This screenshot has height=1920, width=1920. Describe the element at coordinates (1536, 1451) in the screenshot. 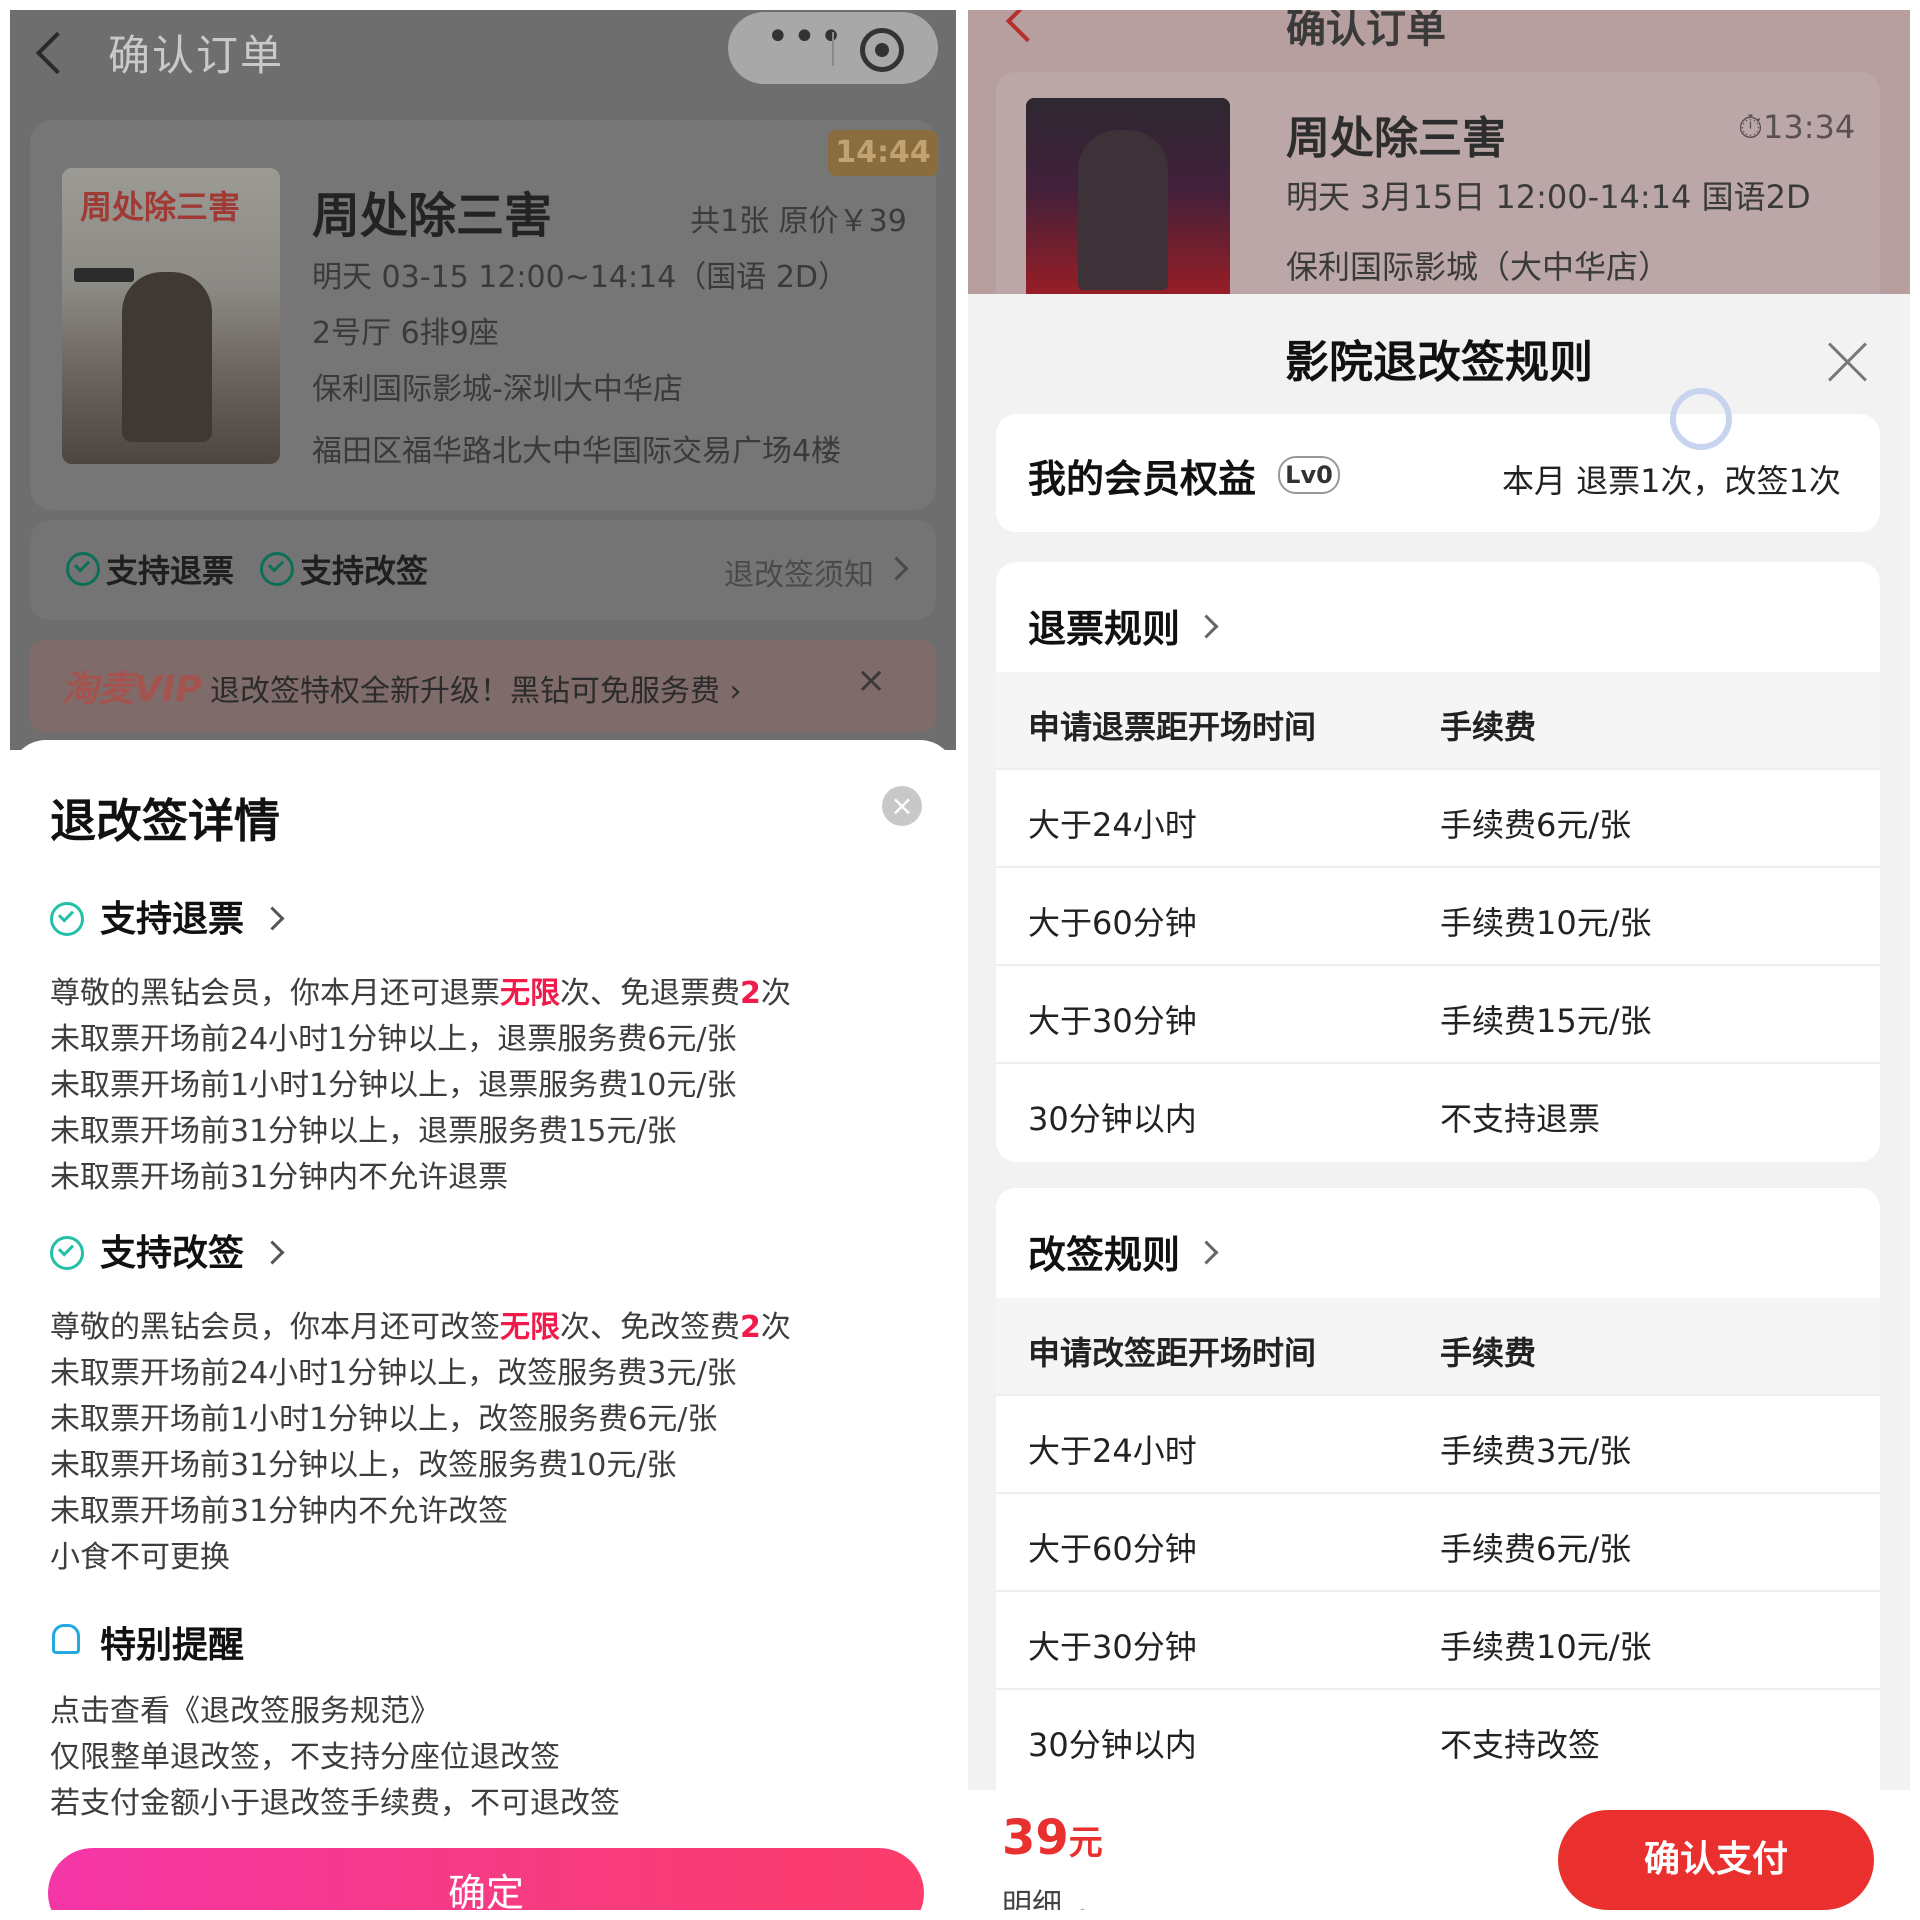

I see `table-cell: 手续费3元/张` at that location.